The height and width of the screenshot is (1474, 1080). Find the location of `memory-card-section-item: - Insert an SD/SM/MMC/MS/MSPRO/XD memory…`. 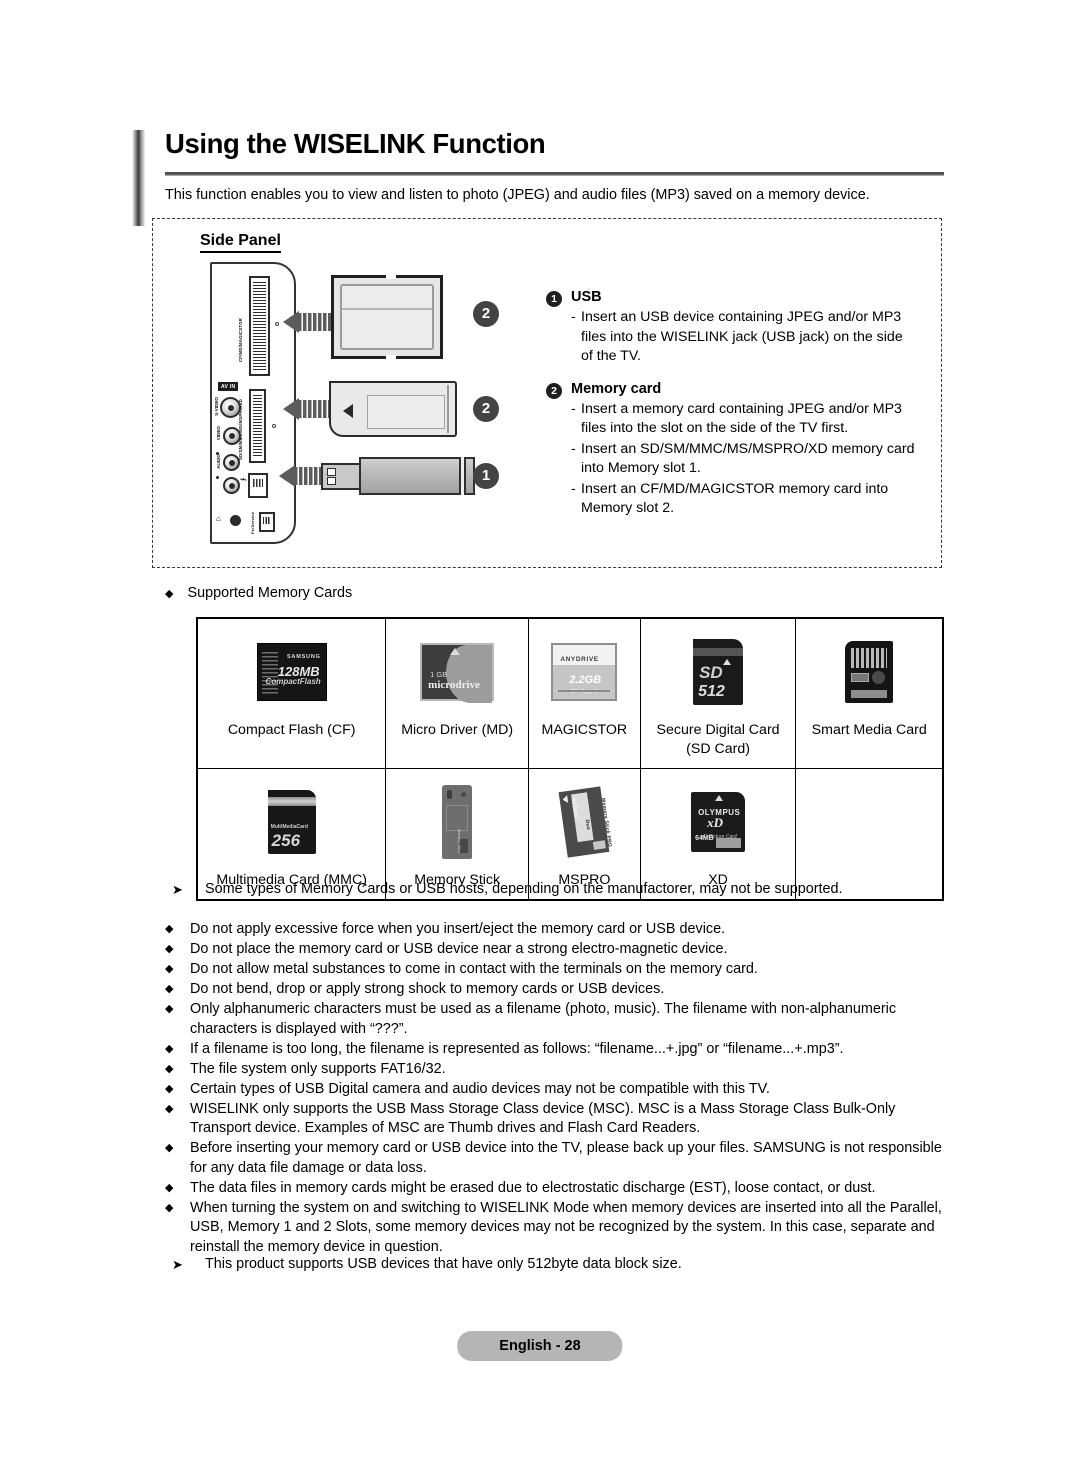

memory-card-section-item: - Insert an SD/SM/MMC/MS/MSPRO/XD memory… is located at coordinates (743, 459).